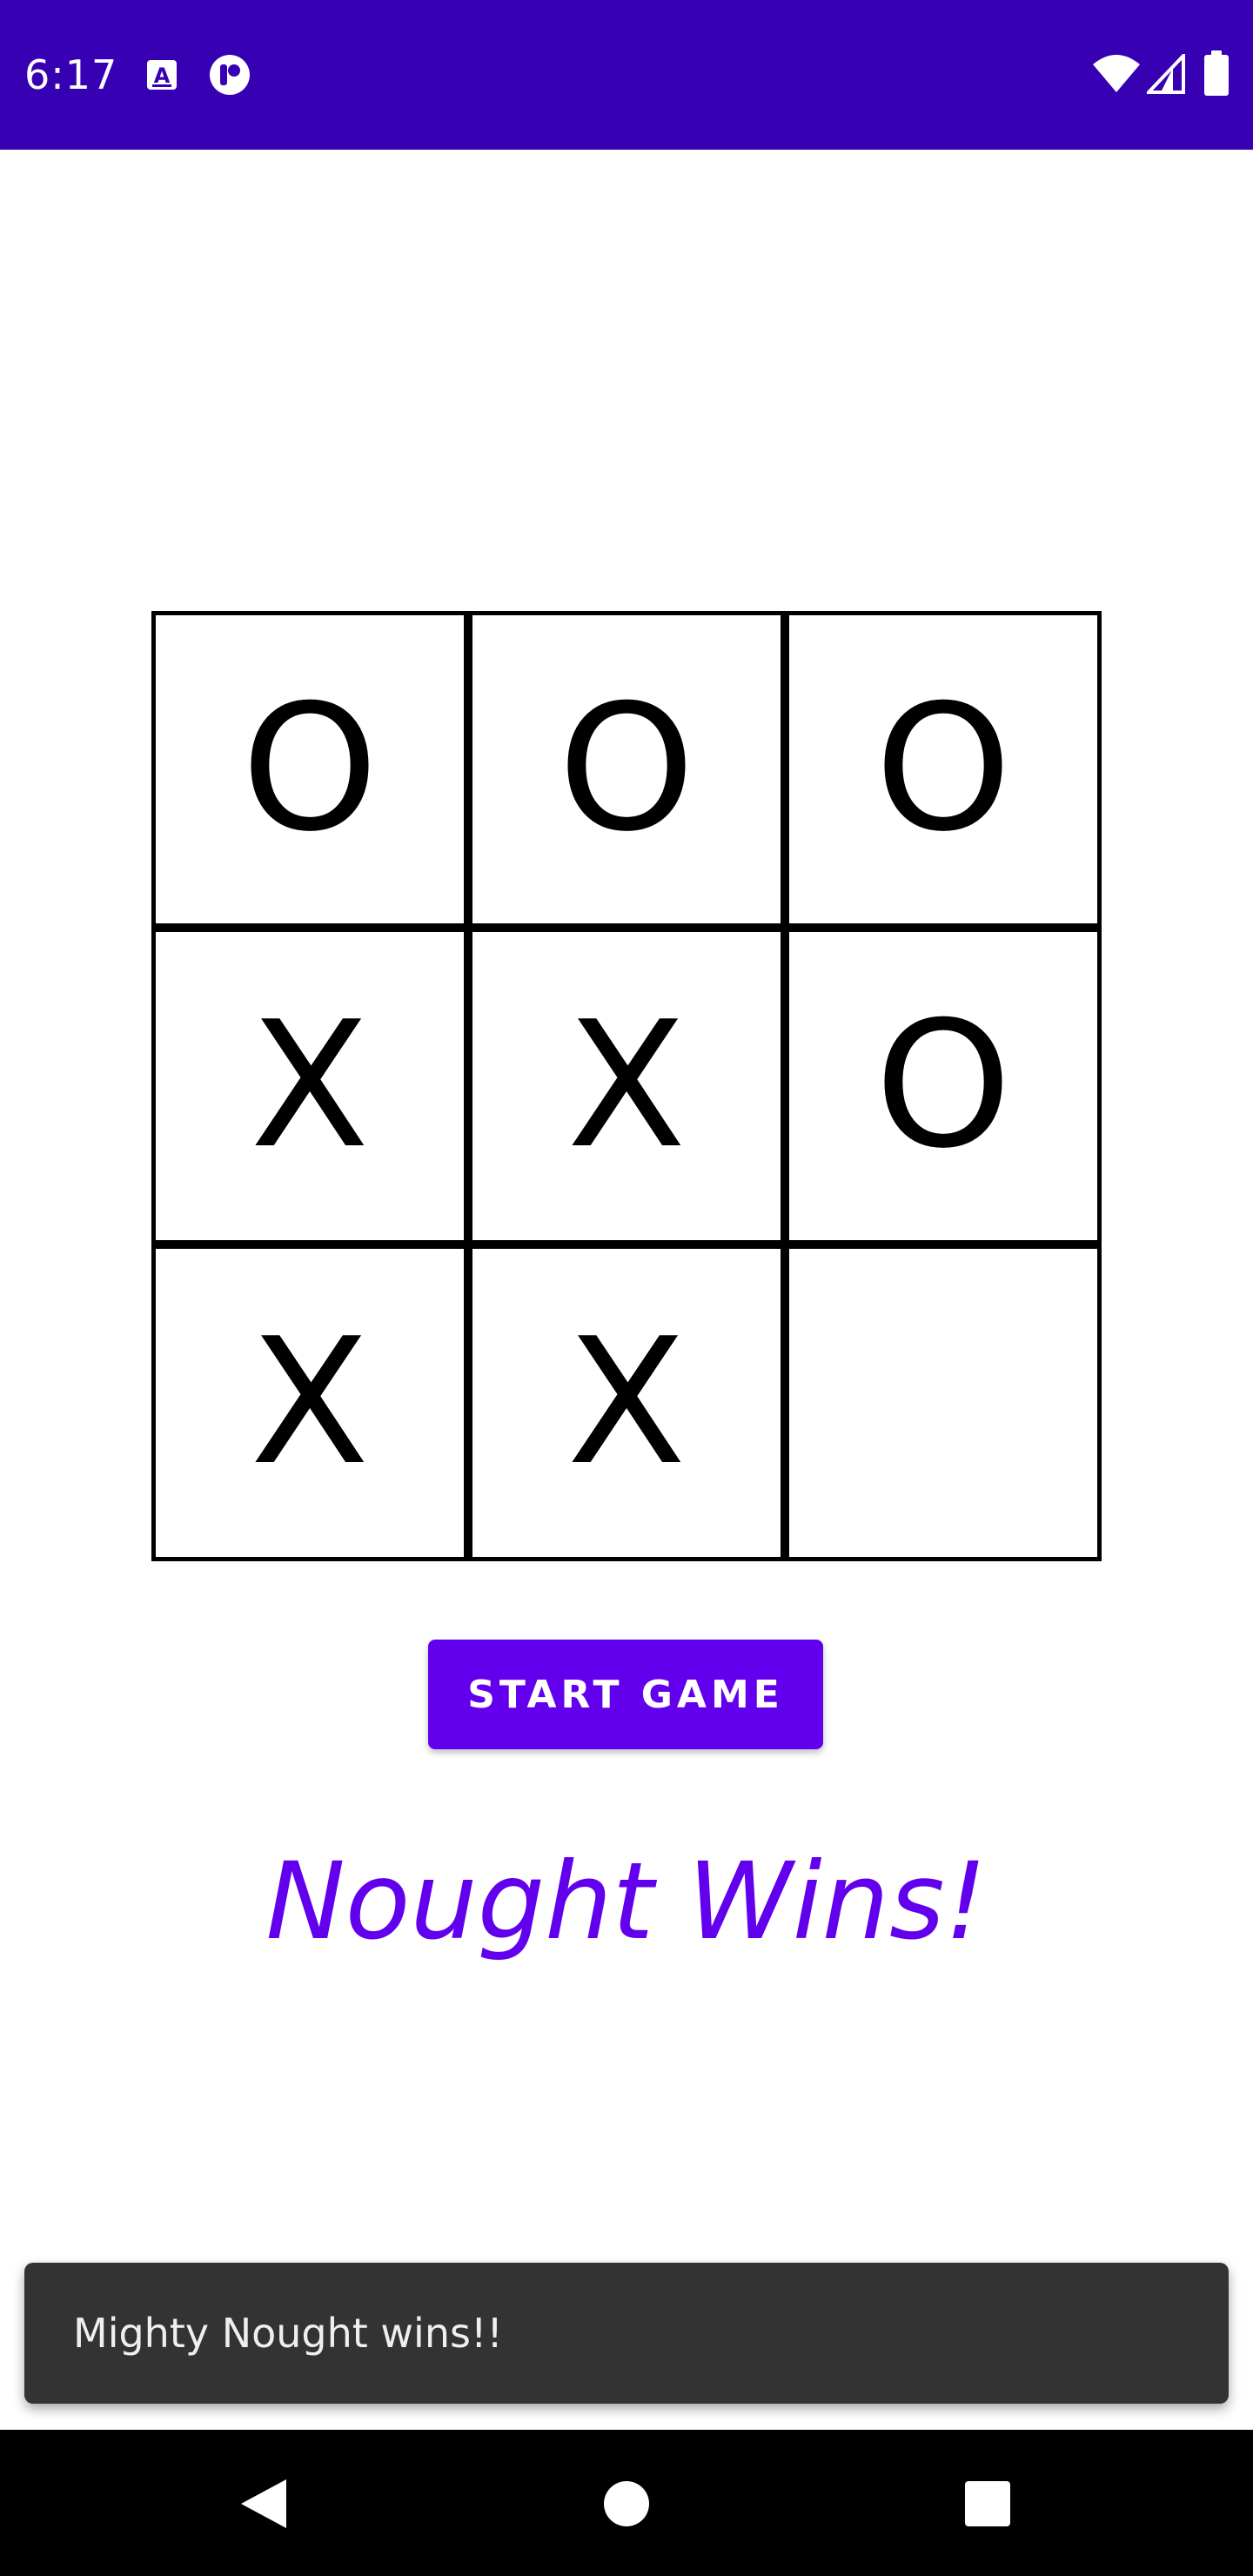 This screenshot has height=2576, width=1253. I want to click on recents-button, so click(987, 2504).